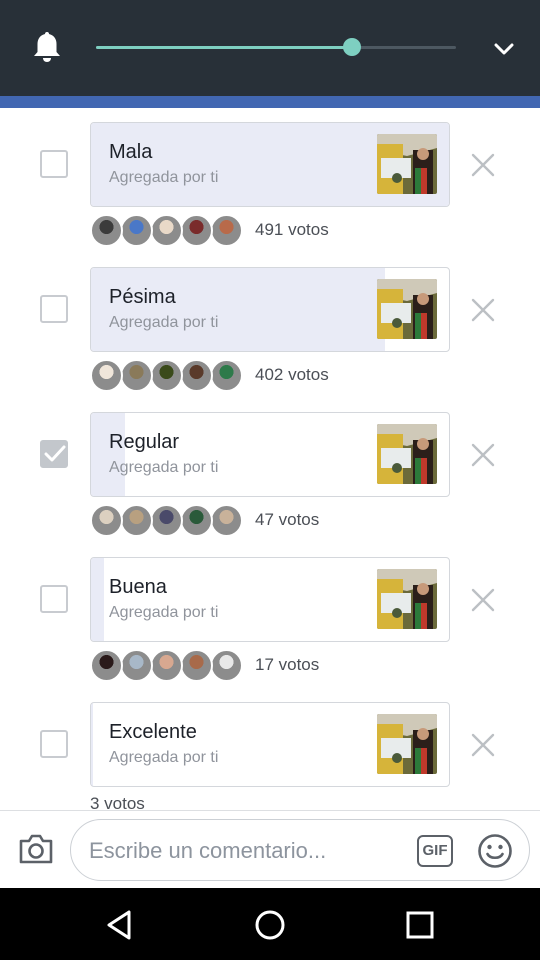  Describe the element at coordinates (292, 375) in the screenshot. I see `vote-count: 402 votos` at that location.